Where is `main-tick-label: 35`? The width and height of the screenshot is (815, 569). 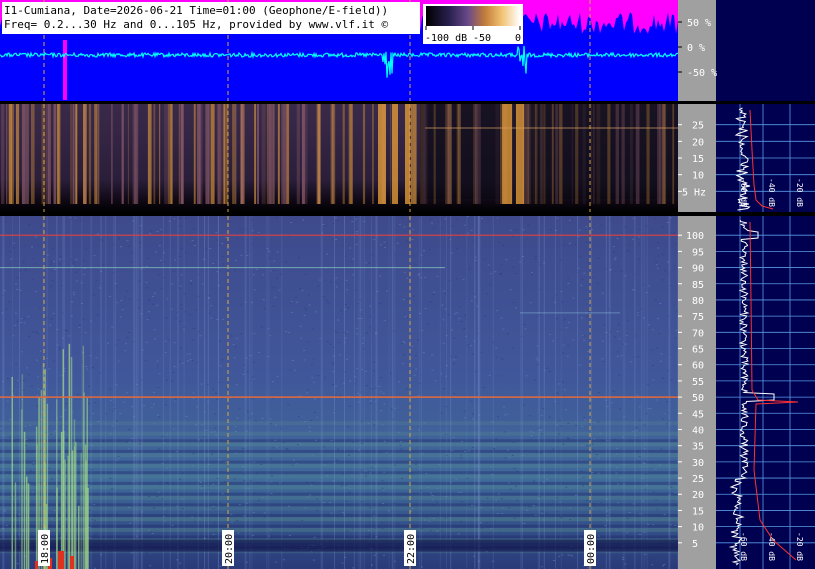 main-tick-label: 35 is located at coordinates (698, 447).